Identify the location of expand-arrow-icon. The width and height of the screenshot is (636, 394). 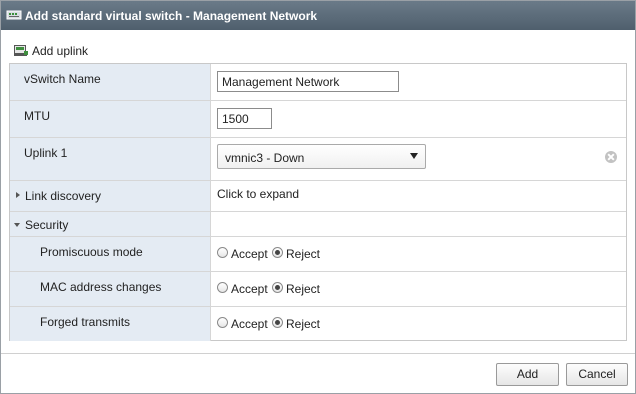
(18, 195).